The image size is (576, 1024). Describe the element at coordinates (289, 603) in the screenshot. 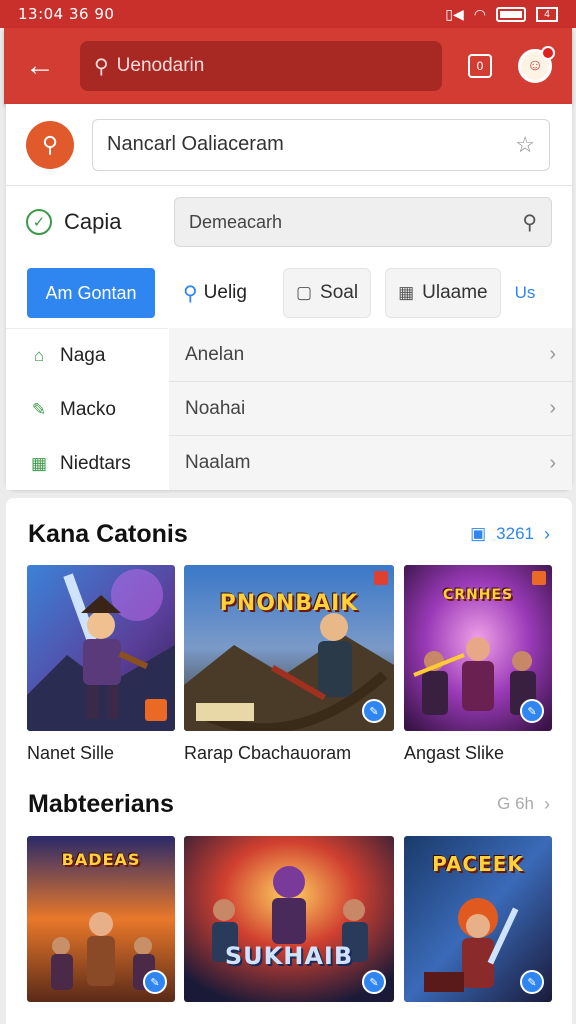

I see `game-art-title: PNONBAIK` at that location.